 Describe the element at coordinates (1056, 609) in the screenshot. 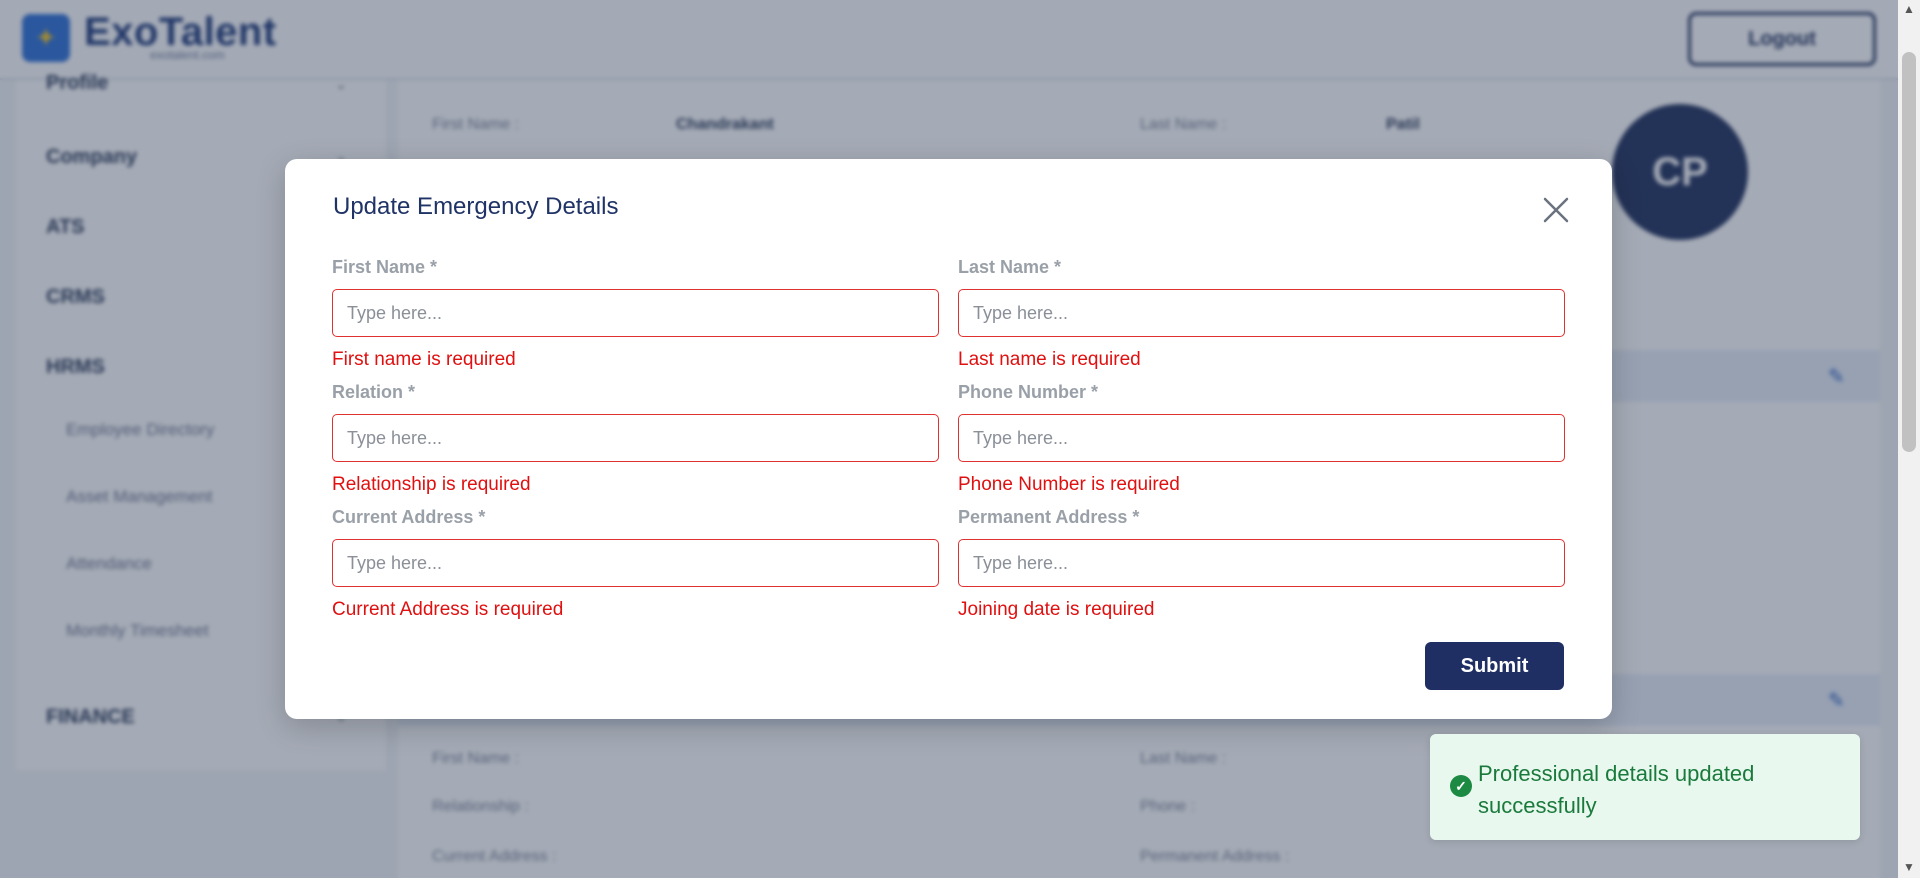

I see `permanent-address-error: Joining date is required` at that location.